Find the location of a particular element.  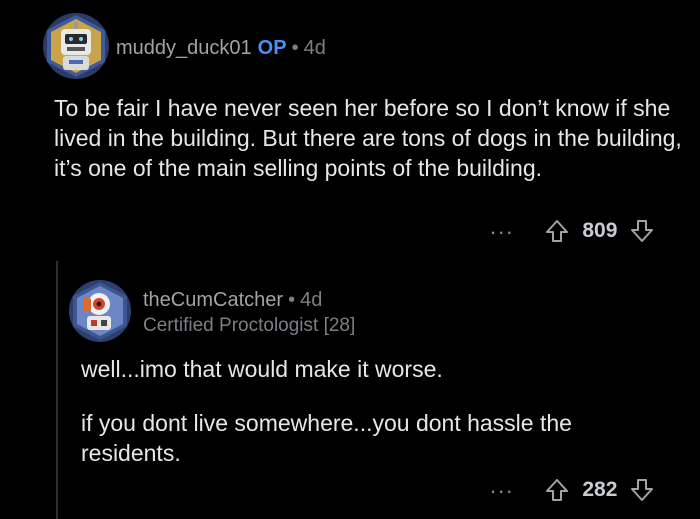

vote-count: 282 is located at coordinates (600, 489).